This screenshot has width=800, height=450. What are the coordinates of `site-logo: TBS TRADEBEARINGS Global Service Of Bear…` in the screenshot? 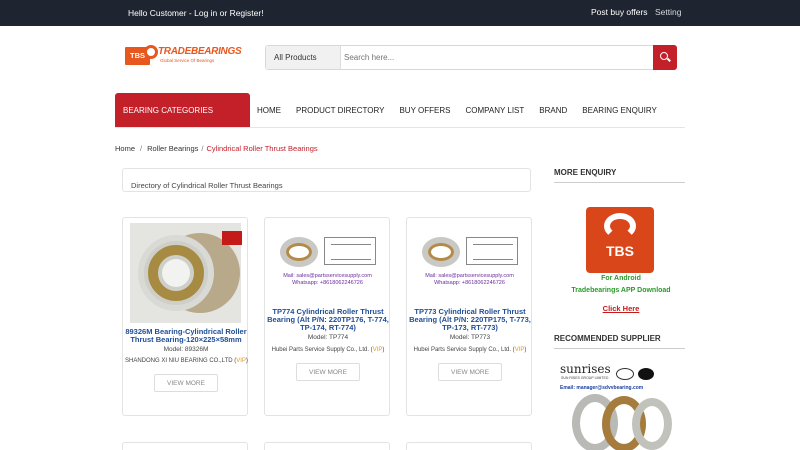 It's located at (183, 56).